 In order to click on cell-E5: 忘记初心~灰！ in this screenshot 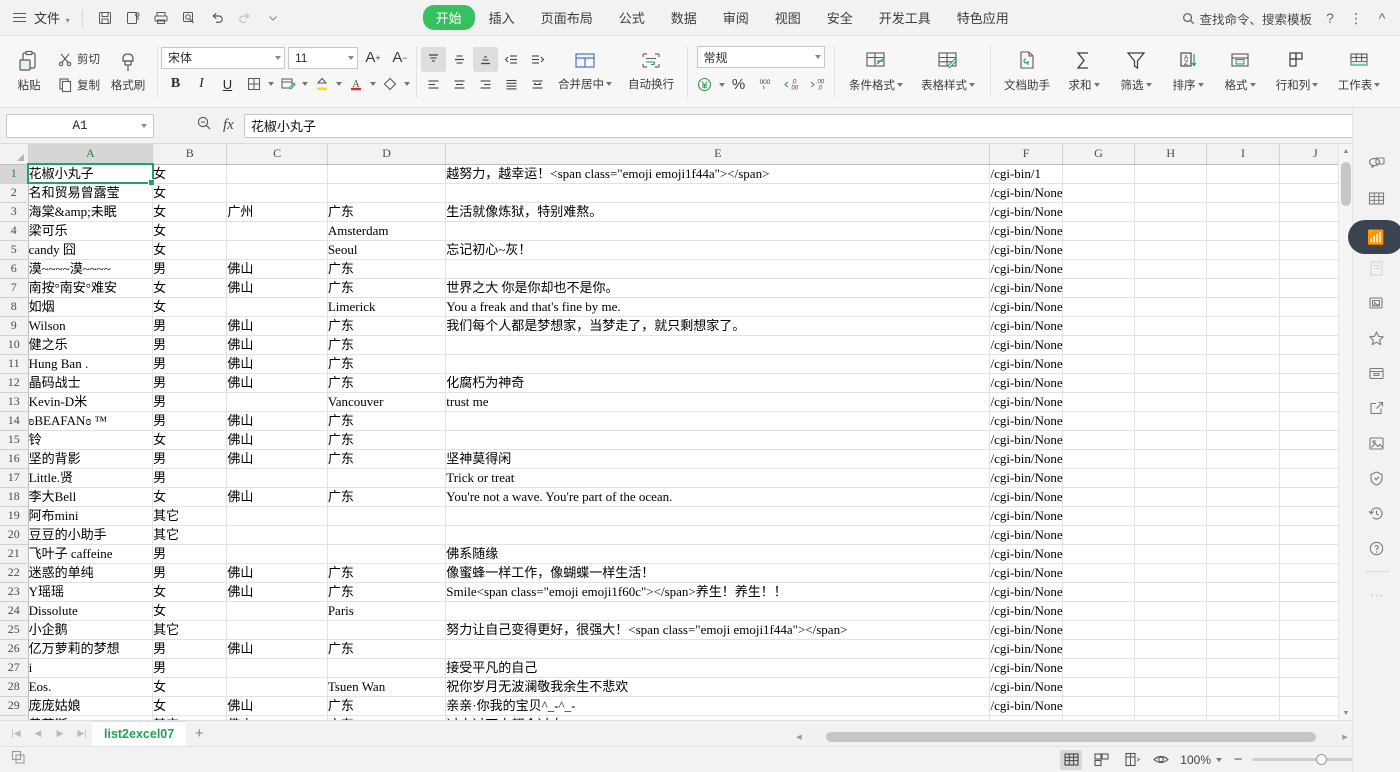, I will do `click(718, 250)`.